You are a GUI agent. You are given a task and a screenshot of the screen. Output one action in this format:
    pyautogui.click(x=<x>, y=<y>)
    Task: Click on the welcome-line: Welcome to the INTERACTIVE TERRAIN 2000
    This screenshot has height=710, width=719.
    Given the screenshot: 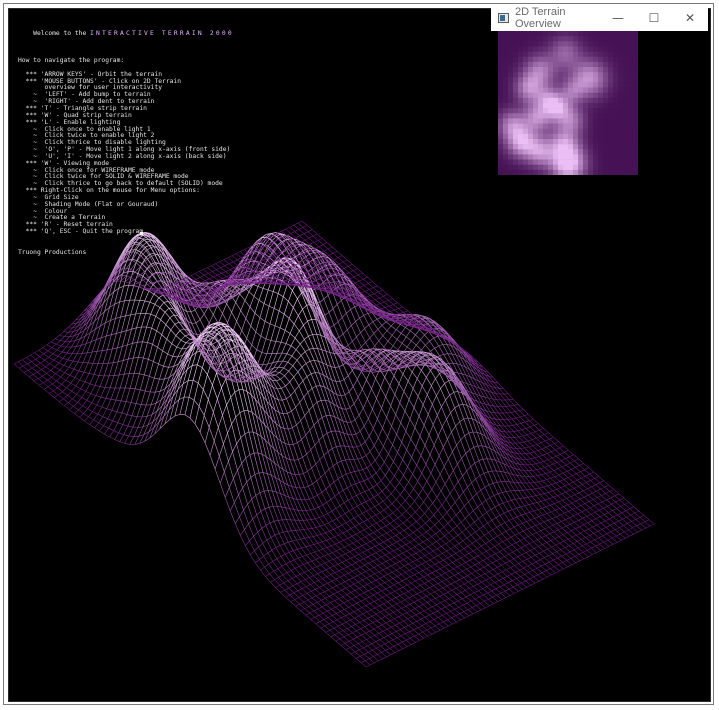 What is the action you would take?
    pyautogui.click(x=126, y=33)
    